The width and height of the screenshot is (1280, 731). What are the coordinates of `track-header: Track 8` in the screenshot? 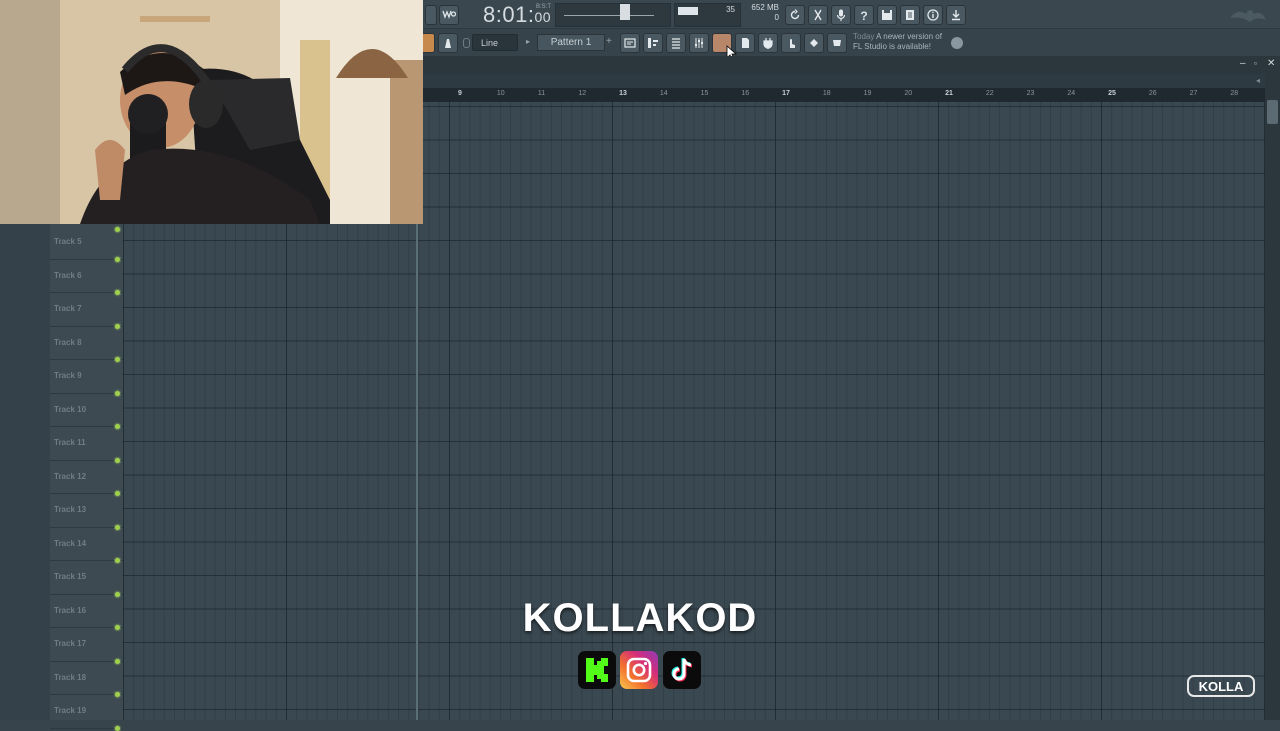 It's located at (86, 344).